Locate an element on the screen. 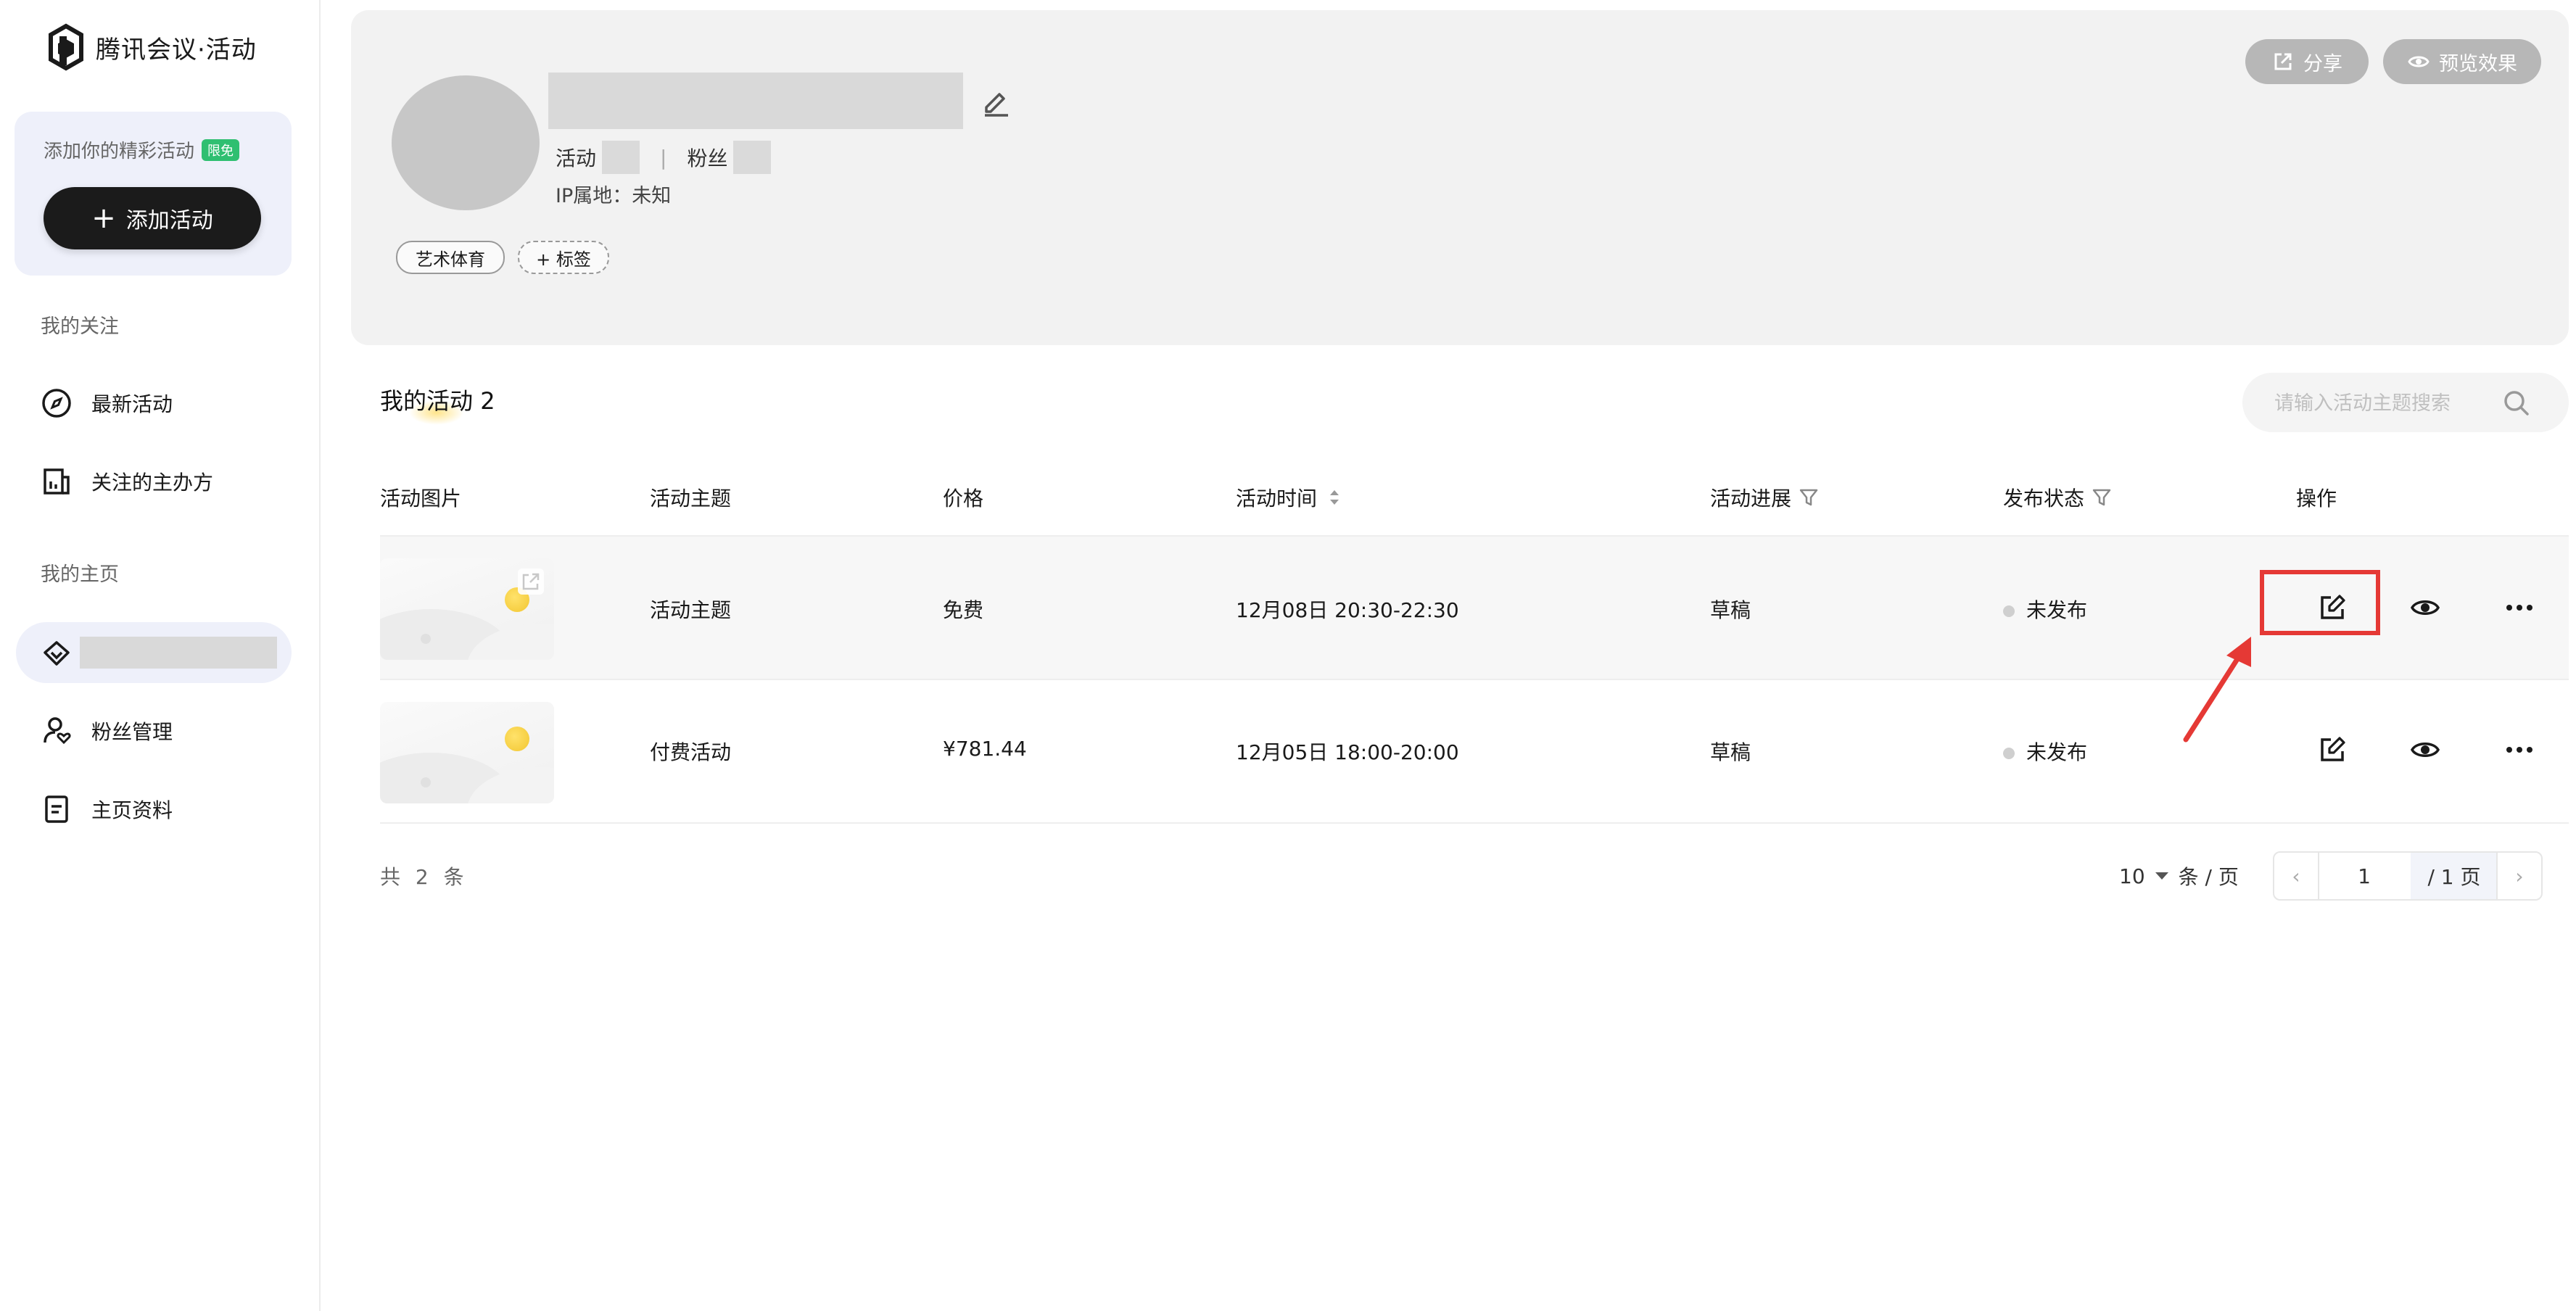  table-divider is located at coordinates (1474, 823).